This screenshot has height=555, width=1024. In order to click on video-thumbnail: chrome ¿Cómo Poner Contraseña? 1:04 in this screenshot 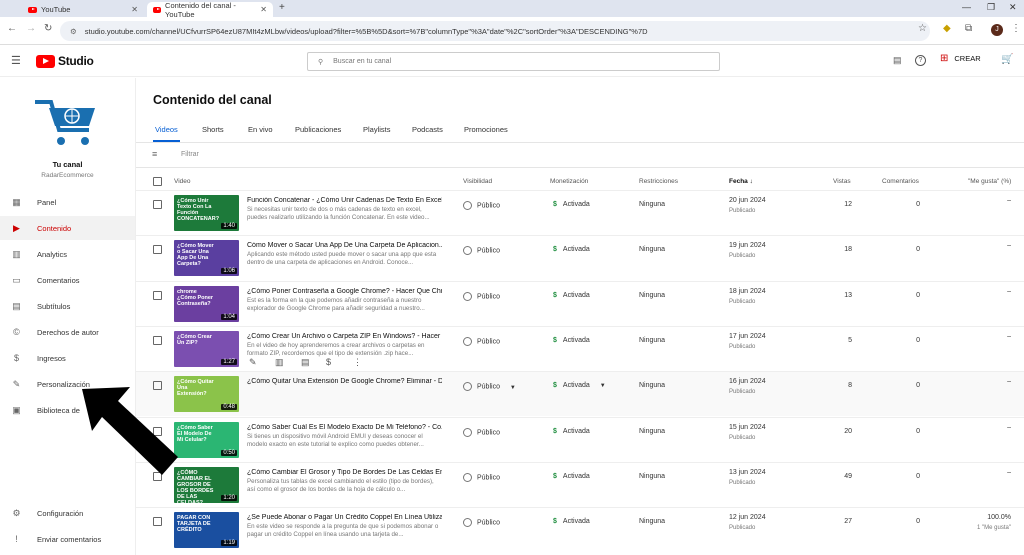, I will do `click(206, 303)`.